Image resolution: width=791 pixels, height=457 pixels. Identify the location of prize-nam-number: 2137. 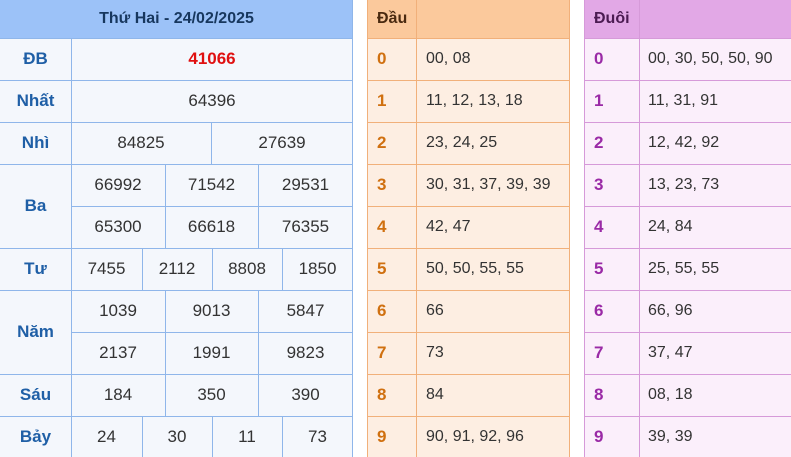
(118, 352).